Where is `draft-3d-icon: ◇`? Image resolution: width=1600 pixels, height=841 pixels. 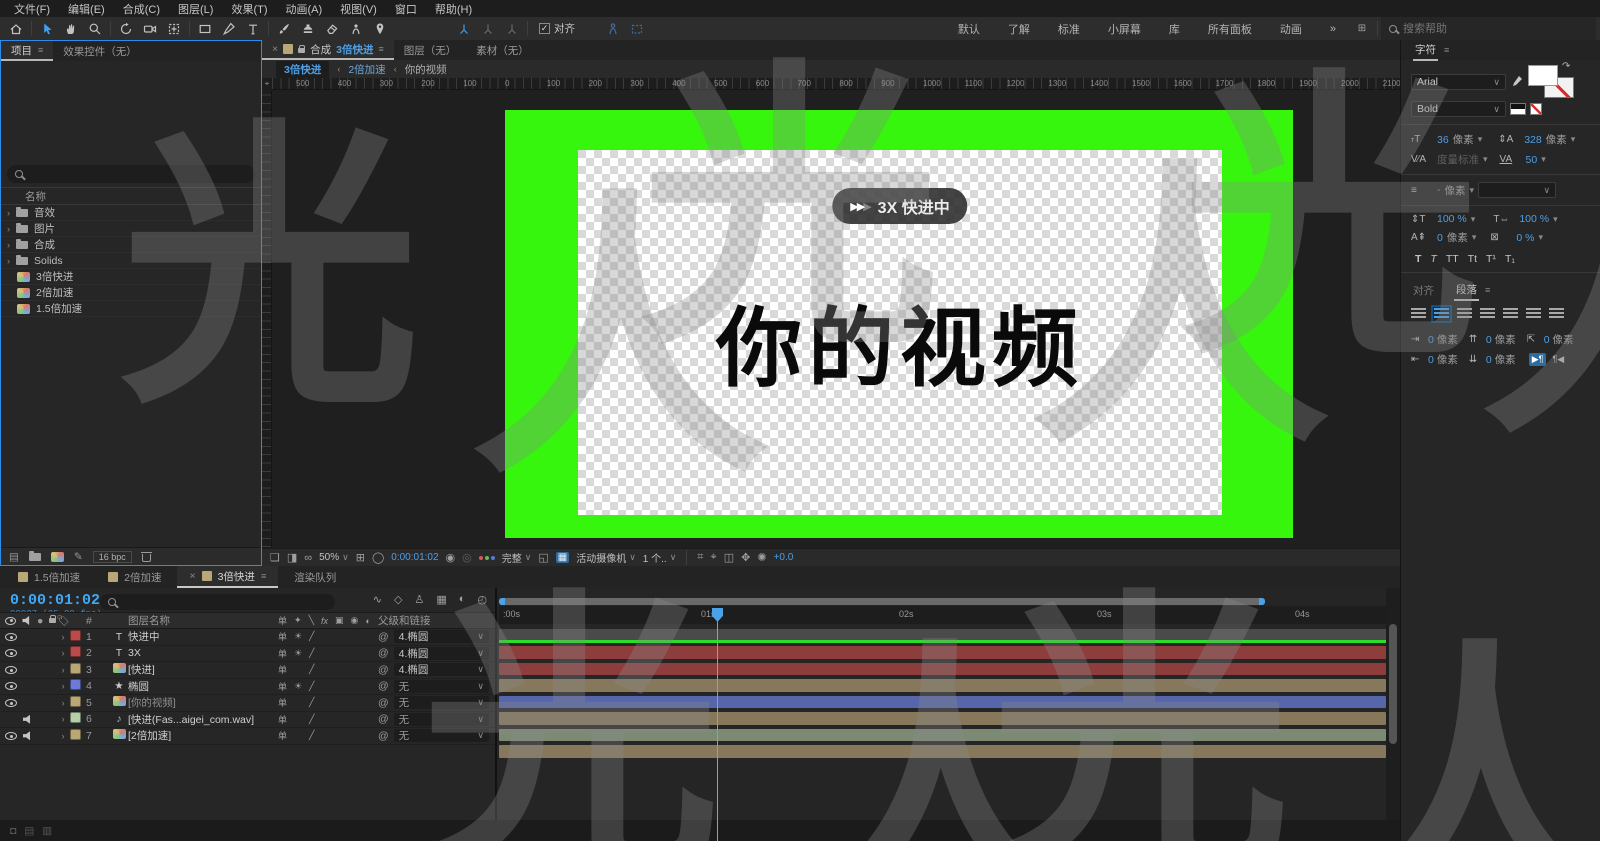 draft-3d-icon: ◇ is located at coordinates (398, 599).